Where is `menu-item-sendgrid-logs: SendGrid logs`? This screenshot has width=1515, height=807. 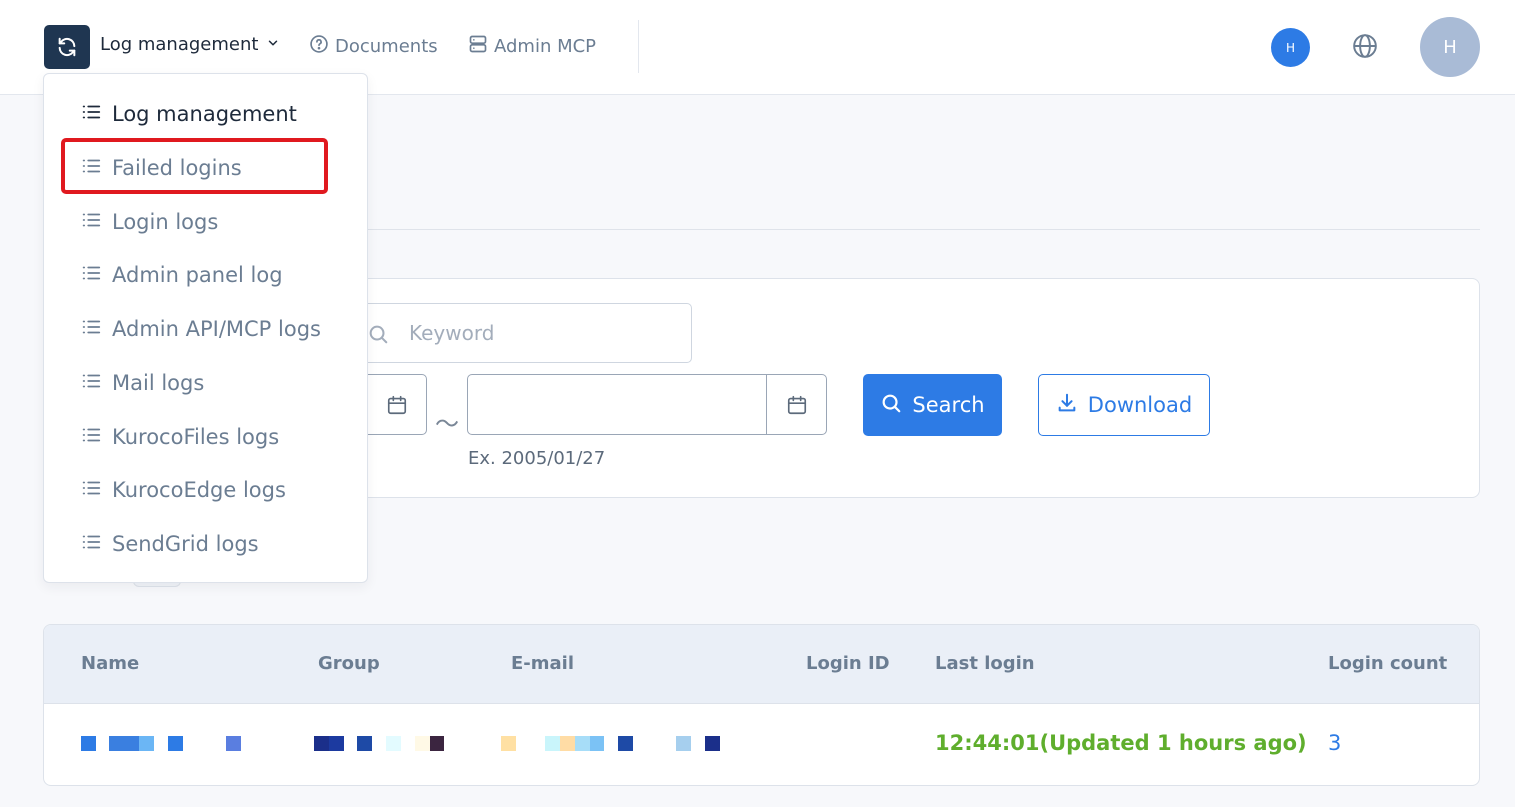 menu-item-sendgrid-logs: SendGrid logs is located at coordinates (169, 544).